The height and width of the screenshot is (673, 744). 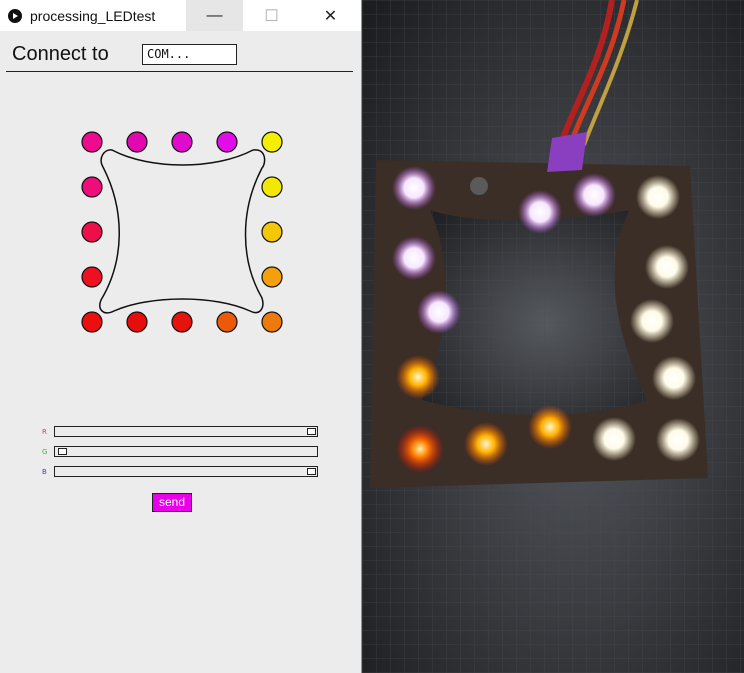 I want to click on send-button: send, so click(x=172, y=502).